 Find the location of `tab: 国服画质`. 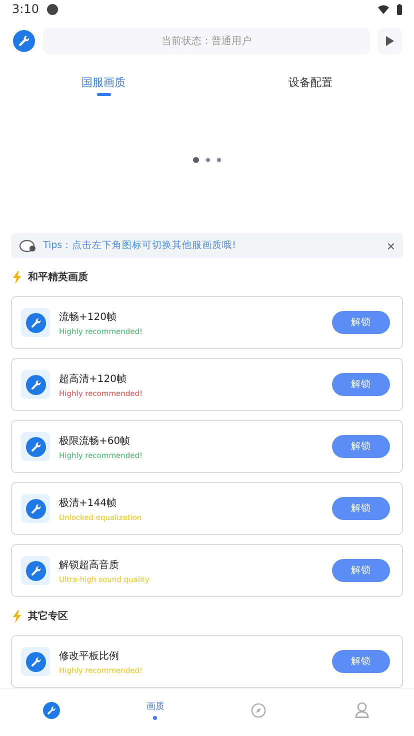

tab: 国服画质 is located at coordinates (103, 82).